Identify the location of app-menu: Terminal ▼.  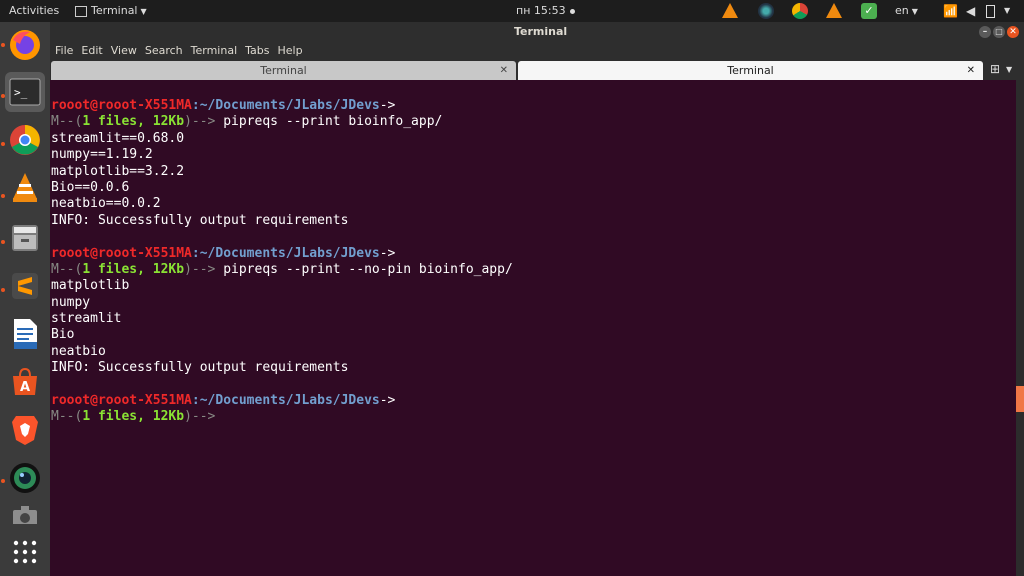
(111, 11).